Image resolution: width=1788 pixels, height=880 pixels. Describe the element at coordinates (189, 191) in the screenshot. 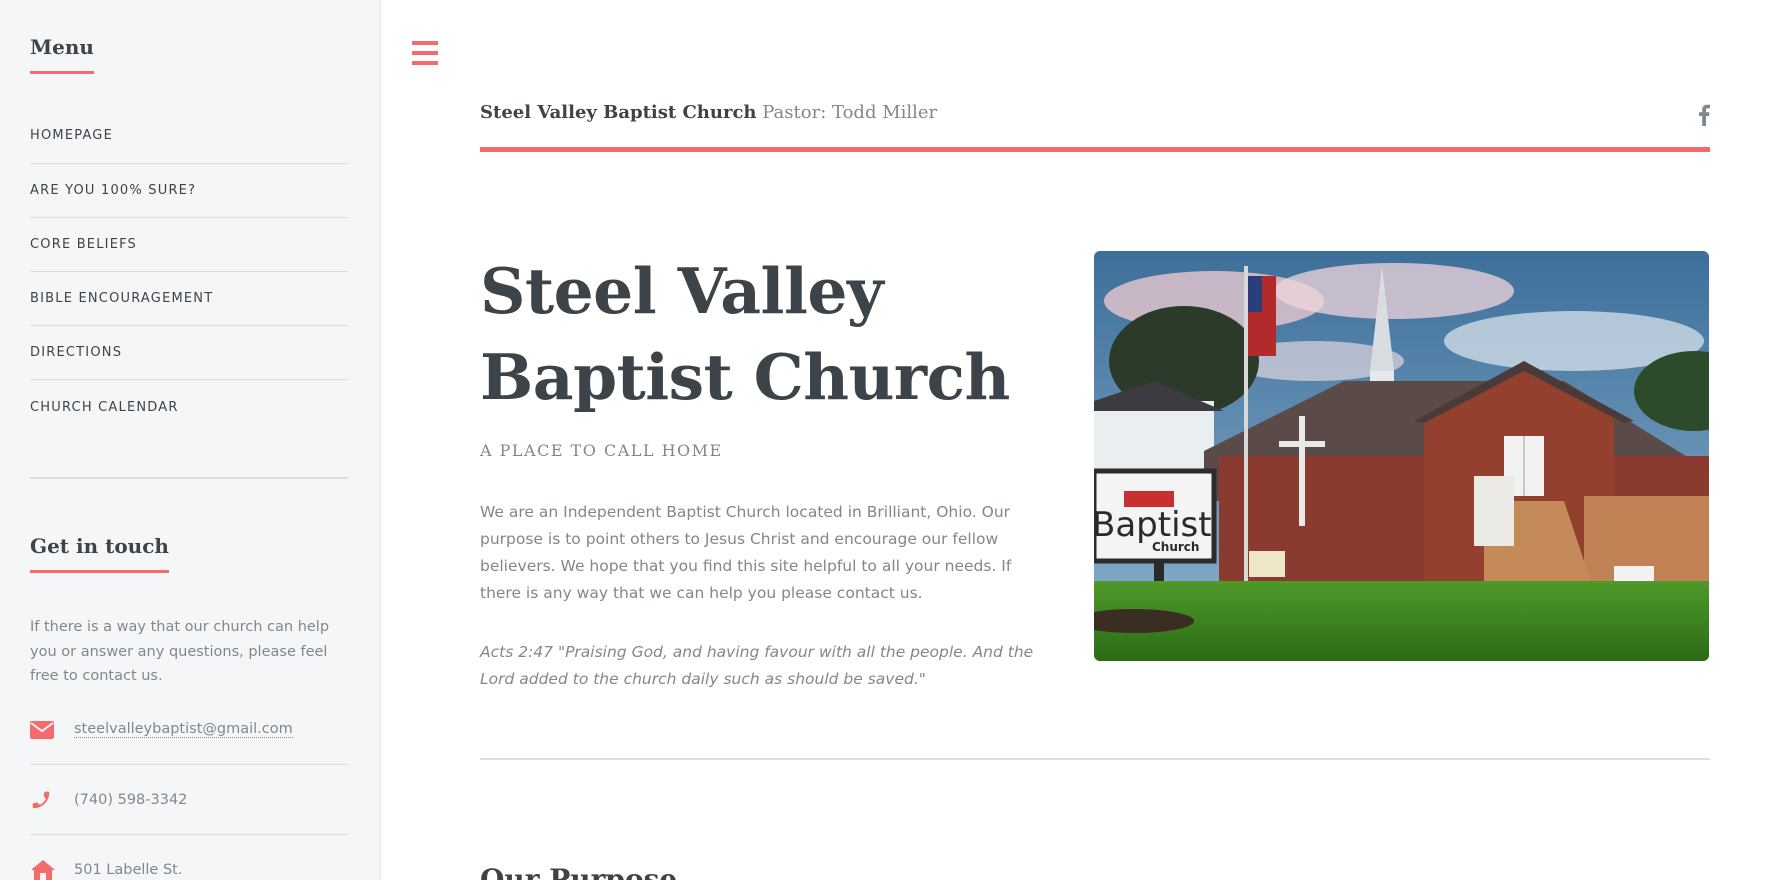

I see `menu-item-are-you-sure: ARE YOU 100% SURE?` at that location.